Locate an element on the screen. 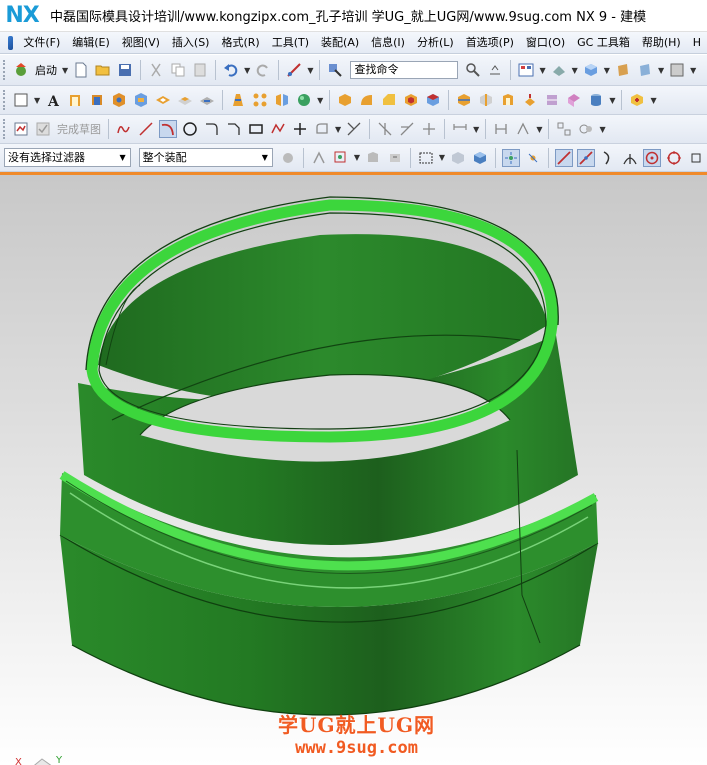 Image resolution: width=707 pixels, height=765 pixels. general-selection-icon is located at coordinates (288, 158).